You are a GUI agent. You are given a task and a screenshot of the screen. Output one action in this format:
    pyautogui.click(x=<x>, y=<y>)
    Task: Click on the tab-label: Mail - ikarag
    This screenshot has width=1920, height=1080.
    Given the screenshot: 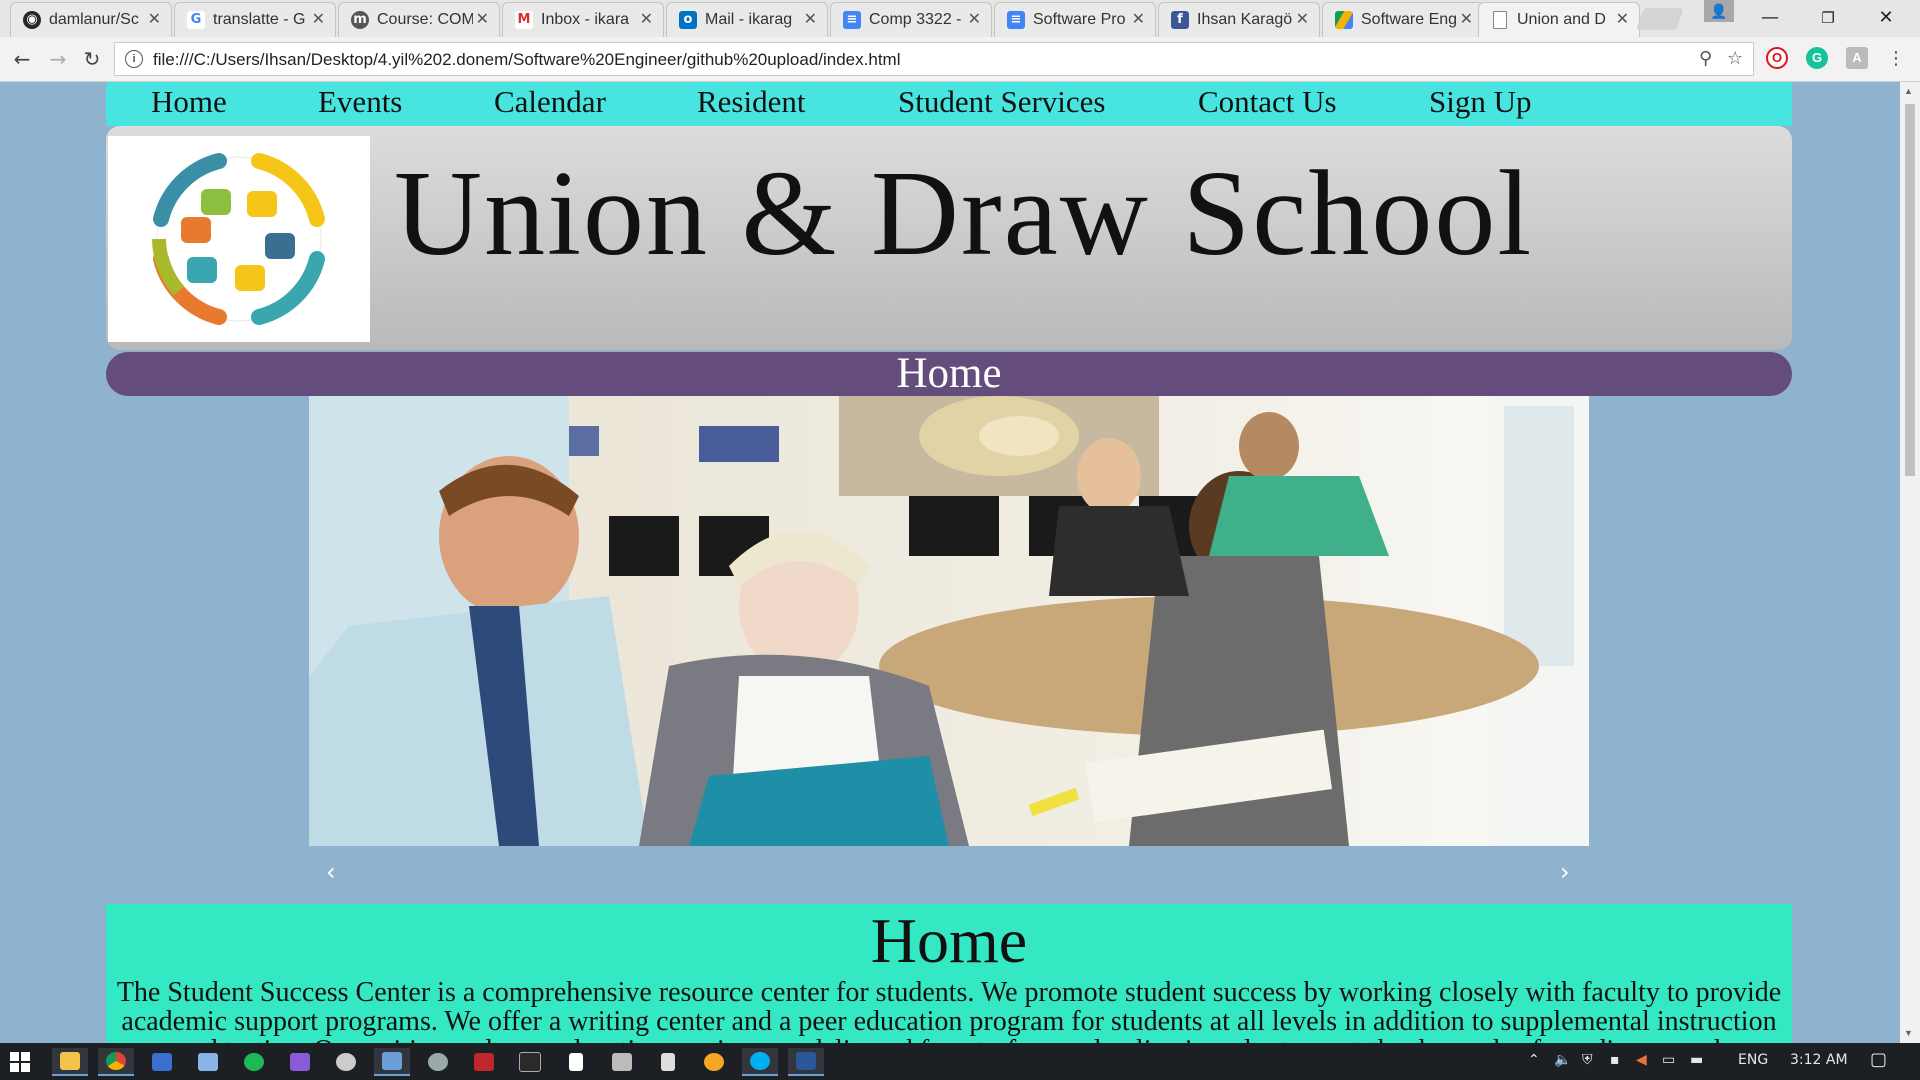 What is the action you would take?
    pyautogui.click(x=749, y=19)
    